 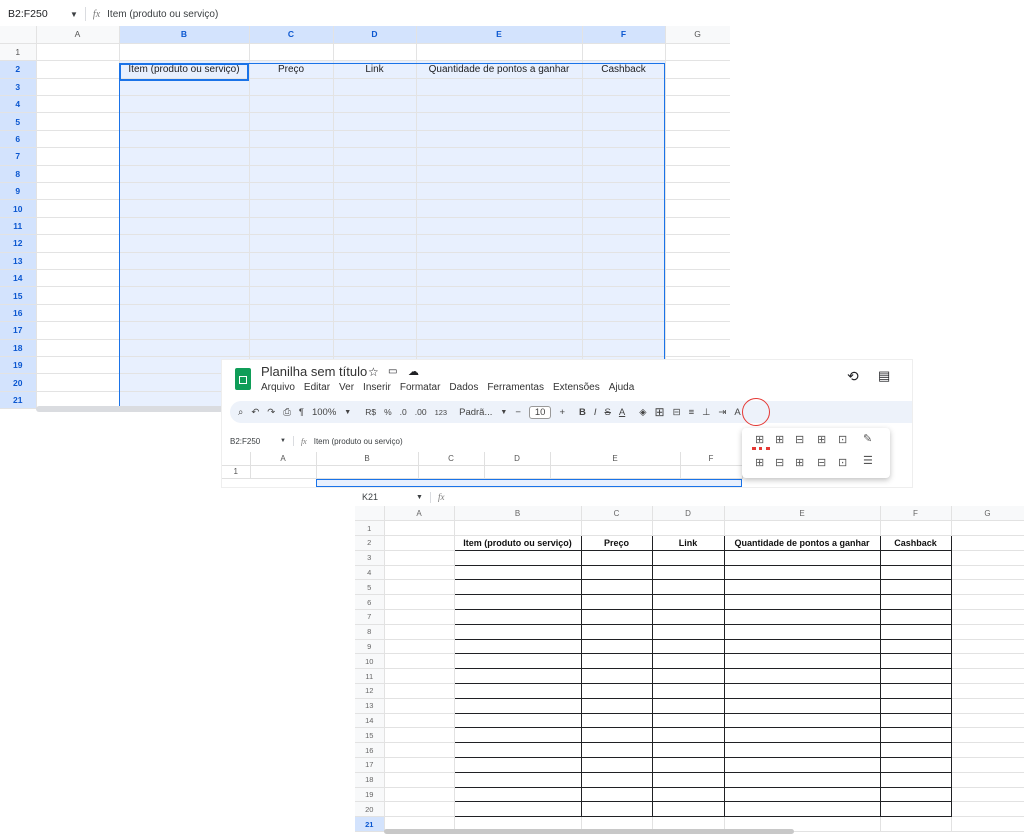 What do you see at coordinates (370, 795) in the screenshot?
I see `row-header: 19` at bounding box center [370, 795].